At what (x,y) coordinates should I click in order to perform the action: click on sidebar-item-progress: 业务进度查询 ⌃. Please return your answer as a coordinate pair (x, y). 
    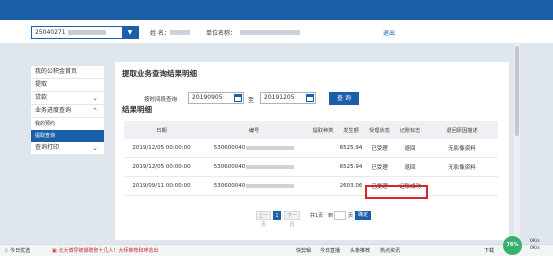
    Looking at the image, I should click on (67, 111).